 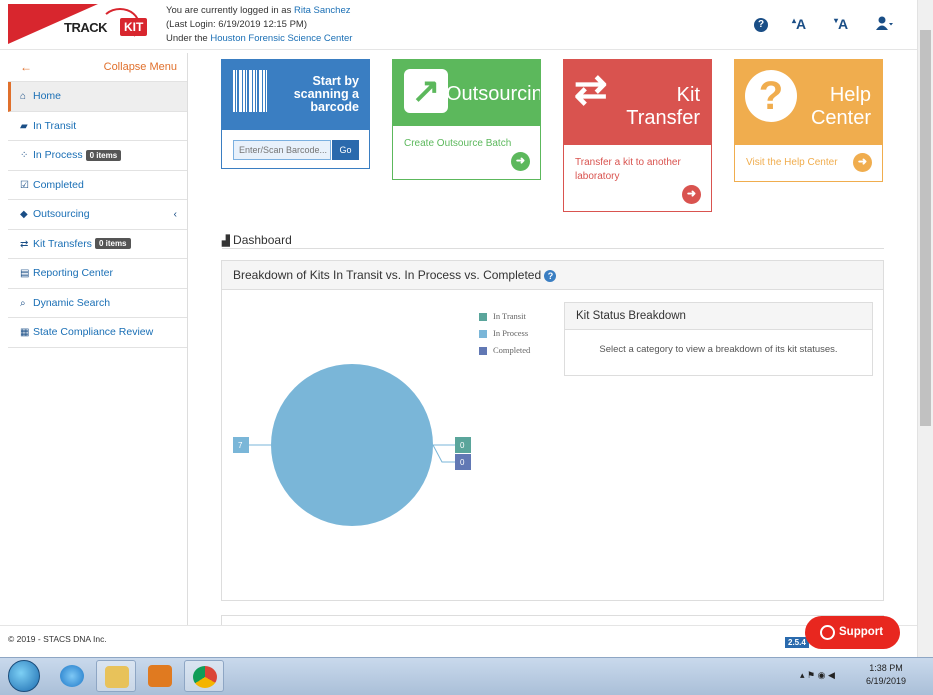 What do you see at coordinates (886, 675) in the screenshot?
I see `system-clock: 1:38 PM 6/19/2019` at bounding box center [886, 675].